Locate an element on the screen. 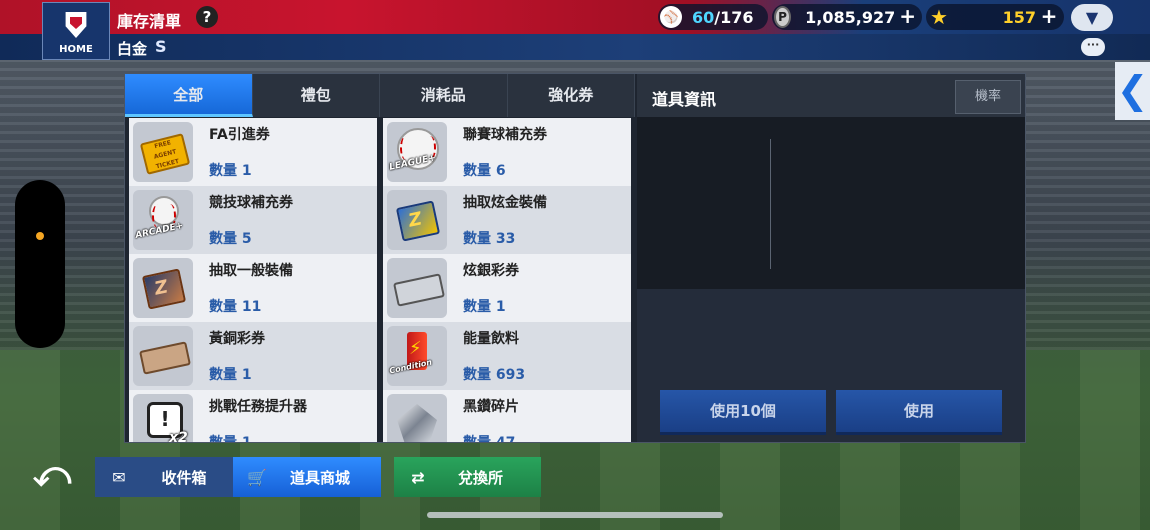 The image size is (1150, 530). list-item: 黃銅彩券 數量 1 is located at coordinates (253, 356).